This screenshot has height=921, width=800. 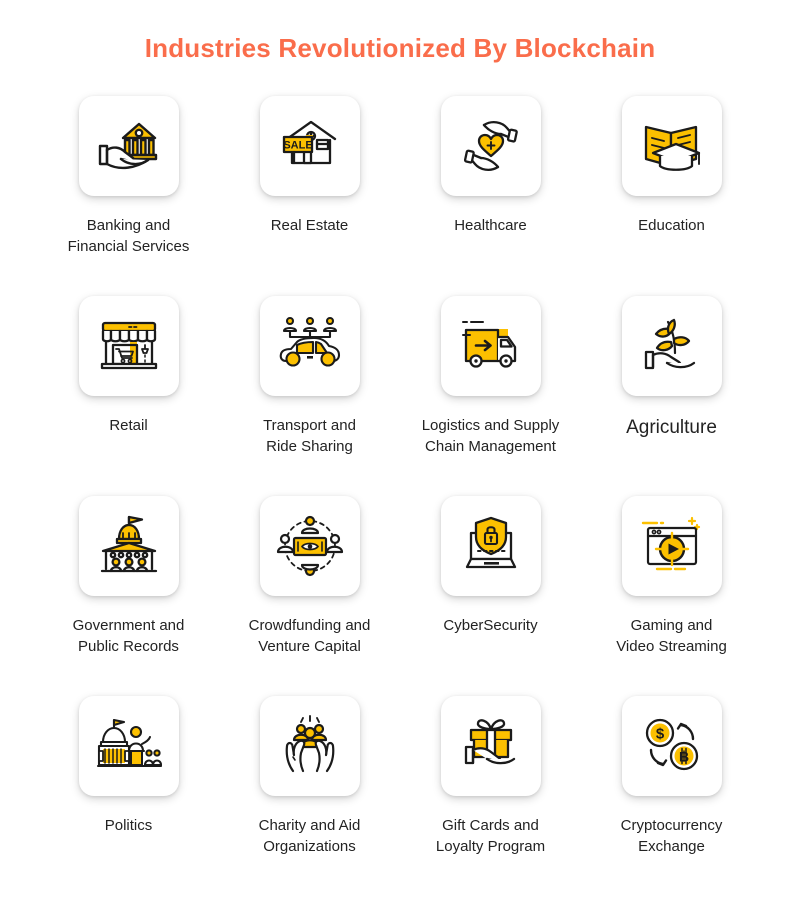 I want to click on industry-label: Government and Public Records, so click(x=129, y=636).